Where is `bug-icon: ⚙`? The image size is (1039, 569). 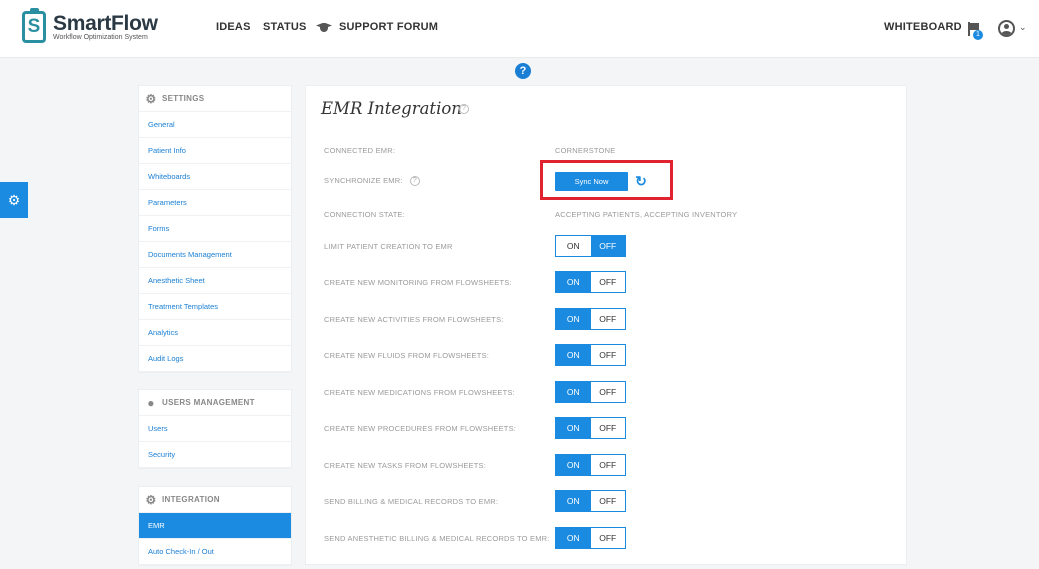
bug-icon: ⚙ is located at coordinates (14, 200).